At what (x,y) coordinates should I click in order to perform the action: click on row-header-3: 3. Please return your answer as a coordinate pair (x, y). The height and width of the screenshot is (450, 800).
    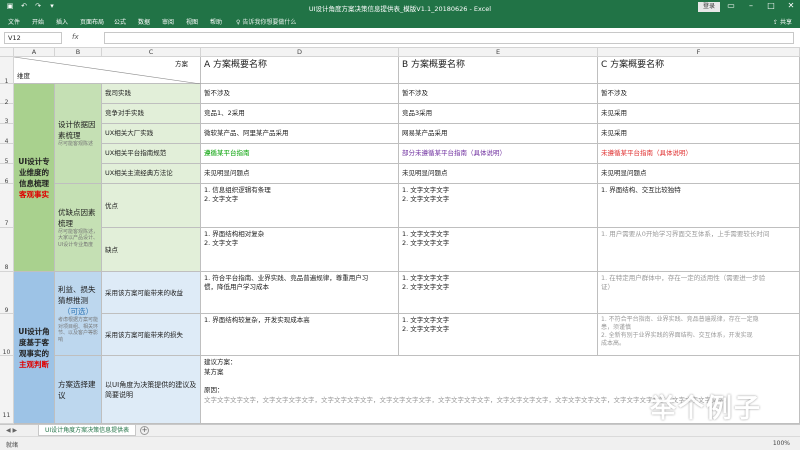
    Looking at the image, I should click on (7, 114).